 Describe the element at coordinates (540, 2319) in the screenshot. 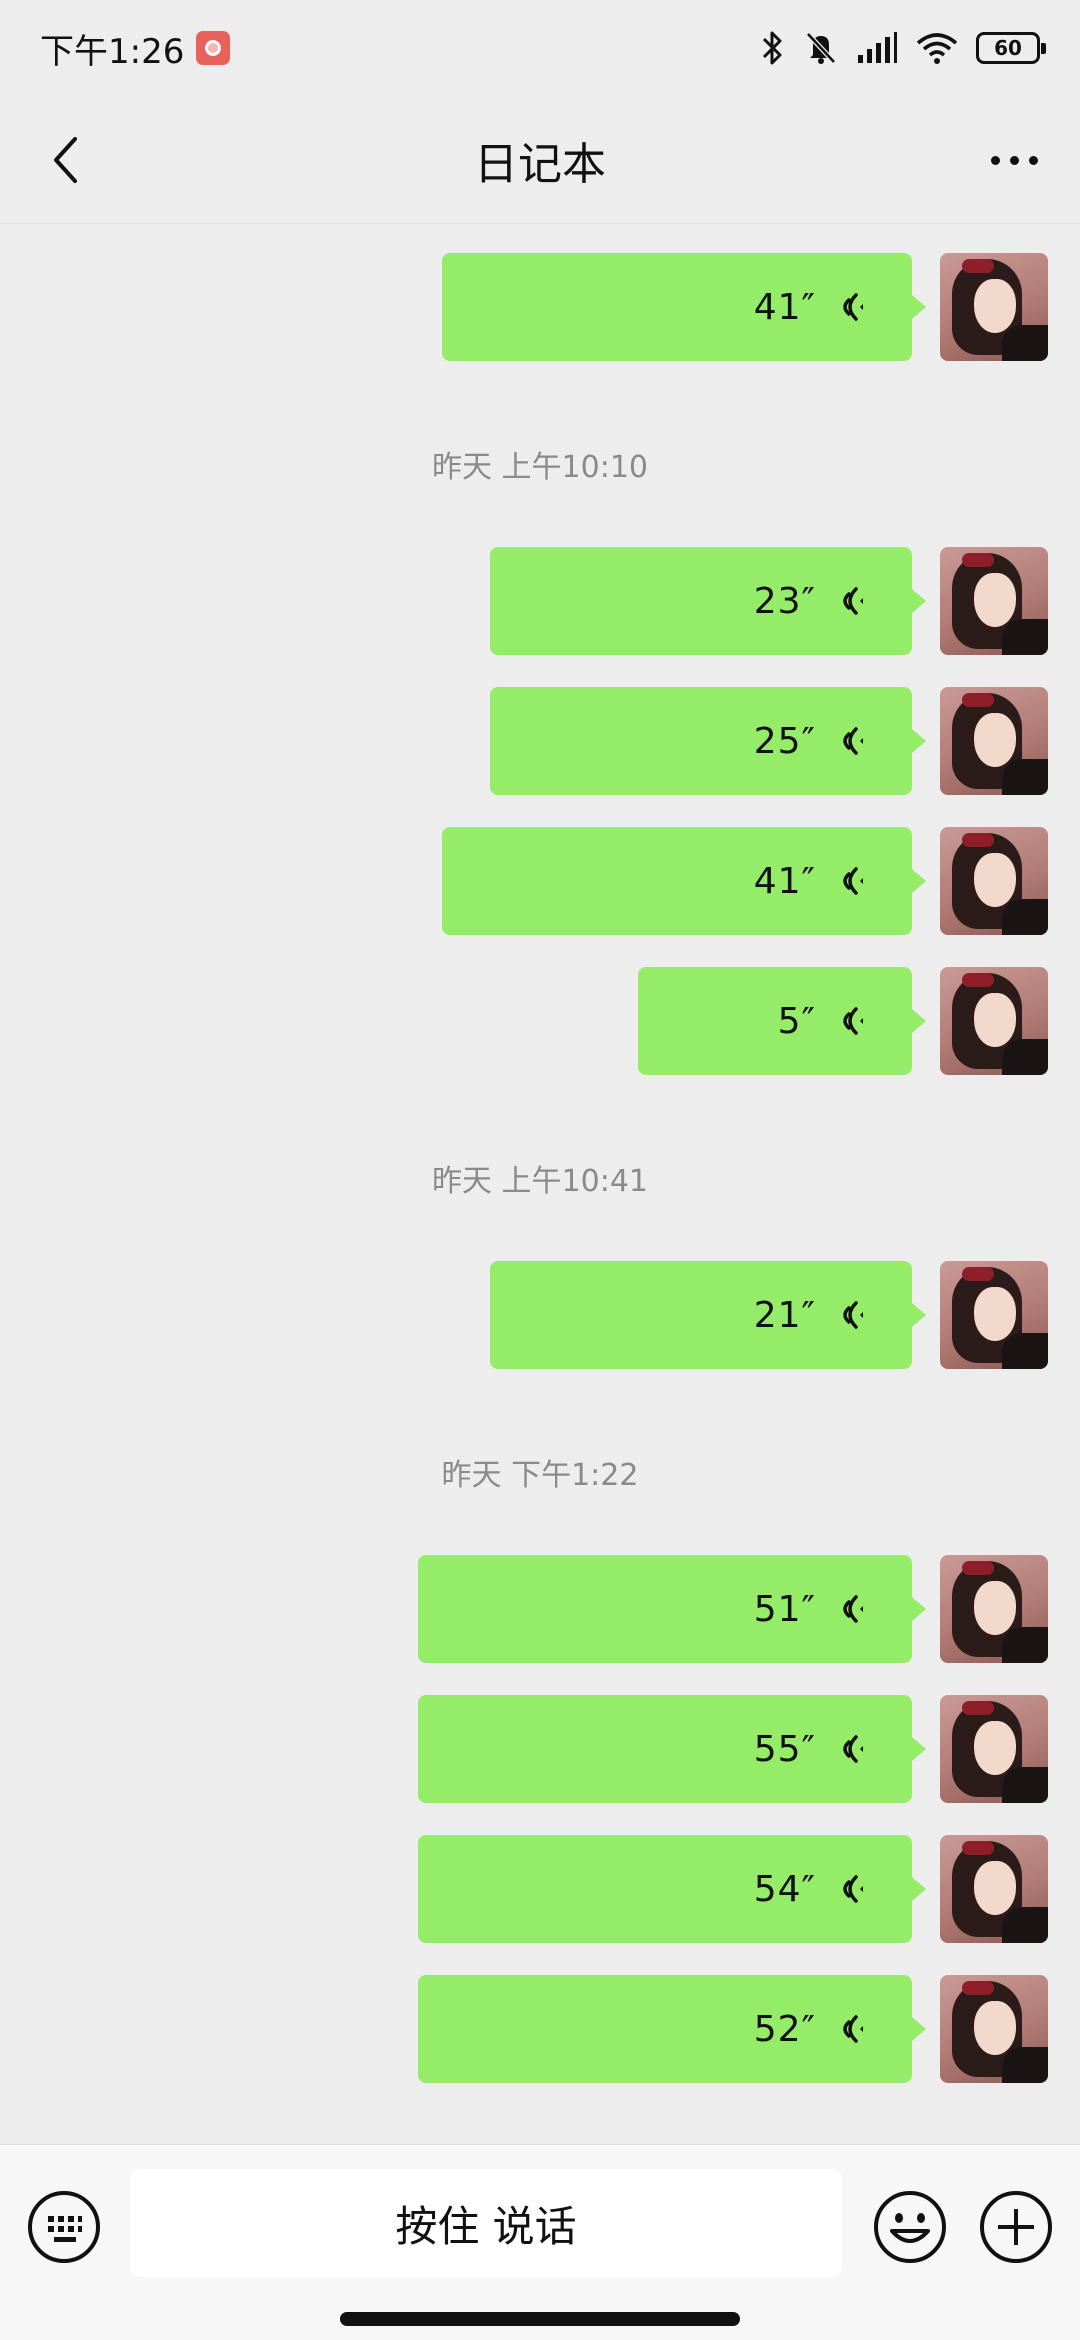

I see `home-indicator` at that location.